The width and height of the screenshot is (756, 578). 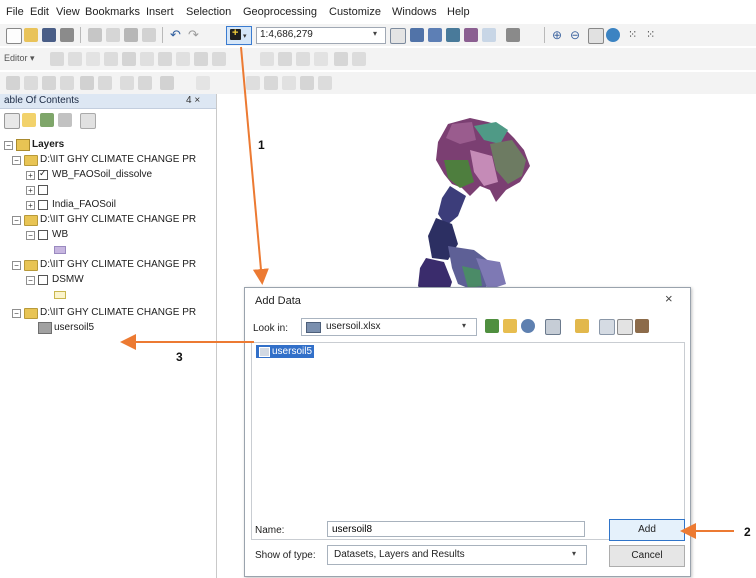 What do you see at coordinates (747, 532) in the screenshot?
I see `callout-2: 2` at bounding box center [747, 532].